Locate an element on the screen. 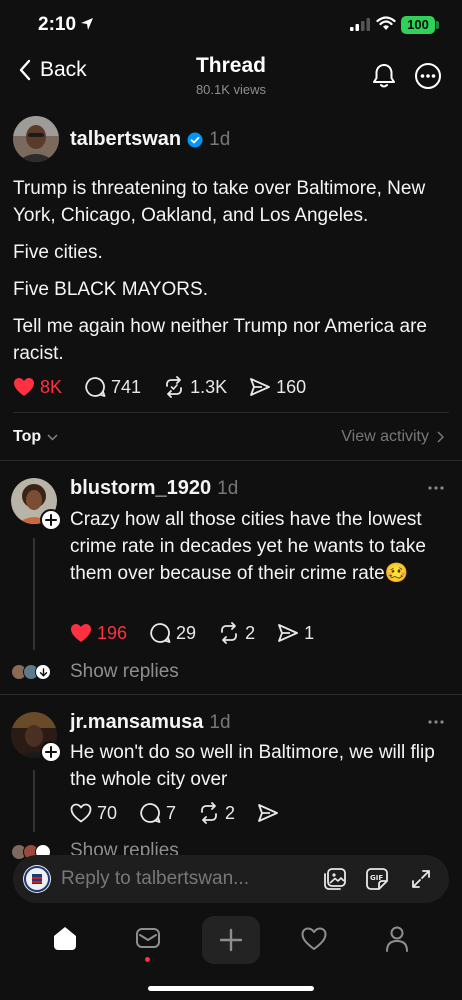 The height and width of the screenshot is (1000, 462). reply-participants is located at coordinates (31, 672).